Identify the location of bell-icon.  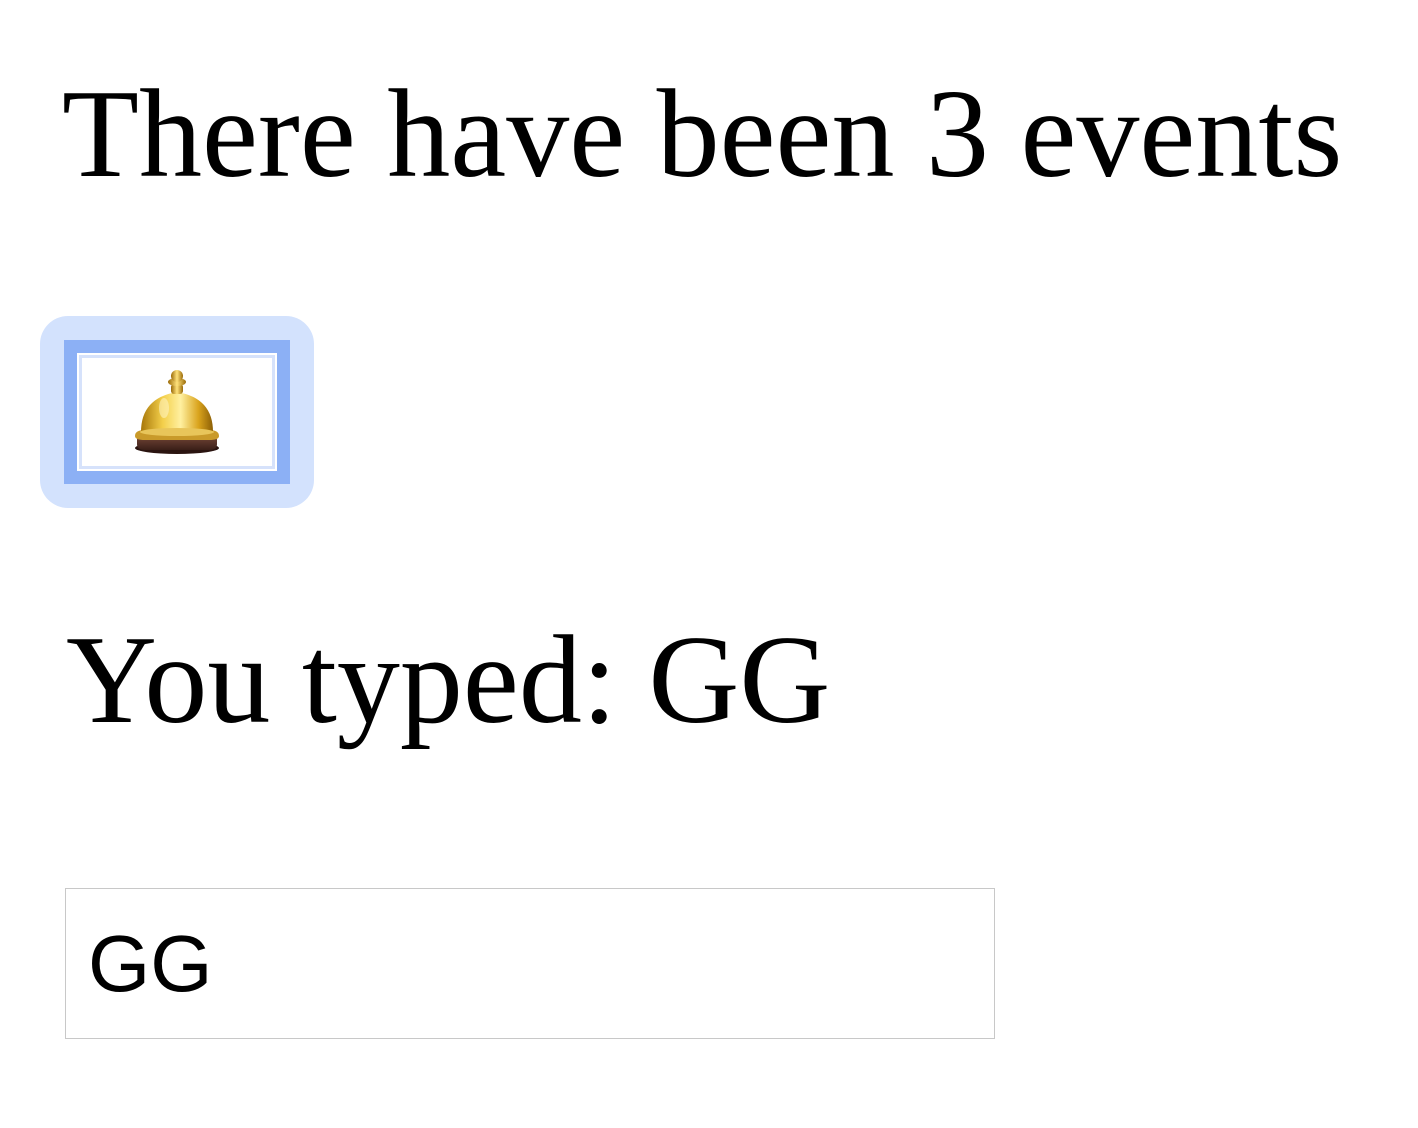
(177, 412).